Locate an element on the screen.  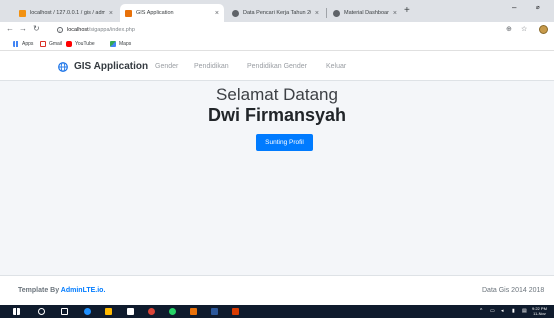
tab-gis-application: GIS Application × is located at coordinates (172, 13).